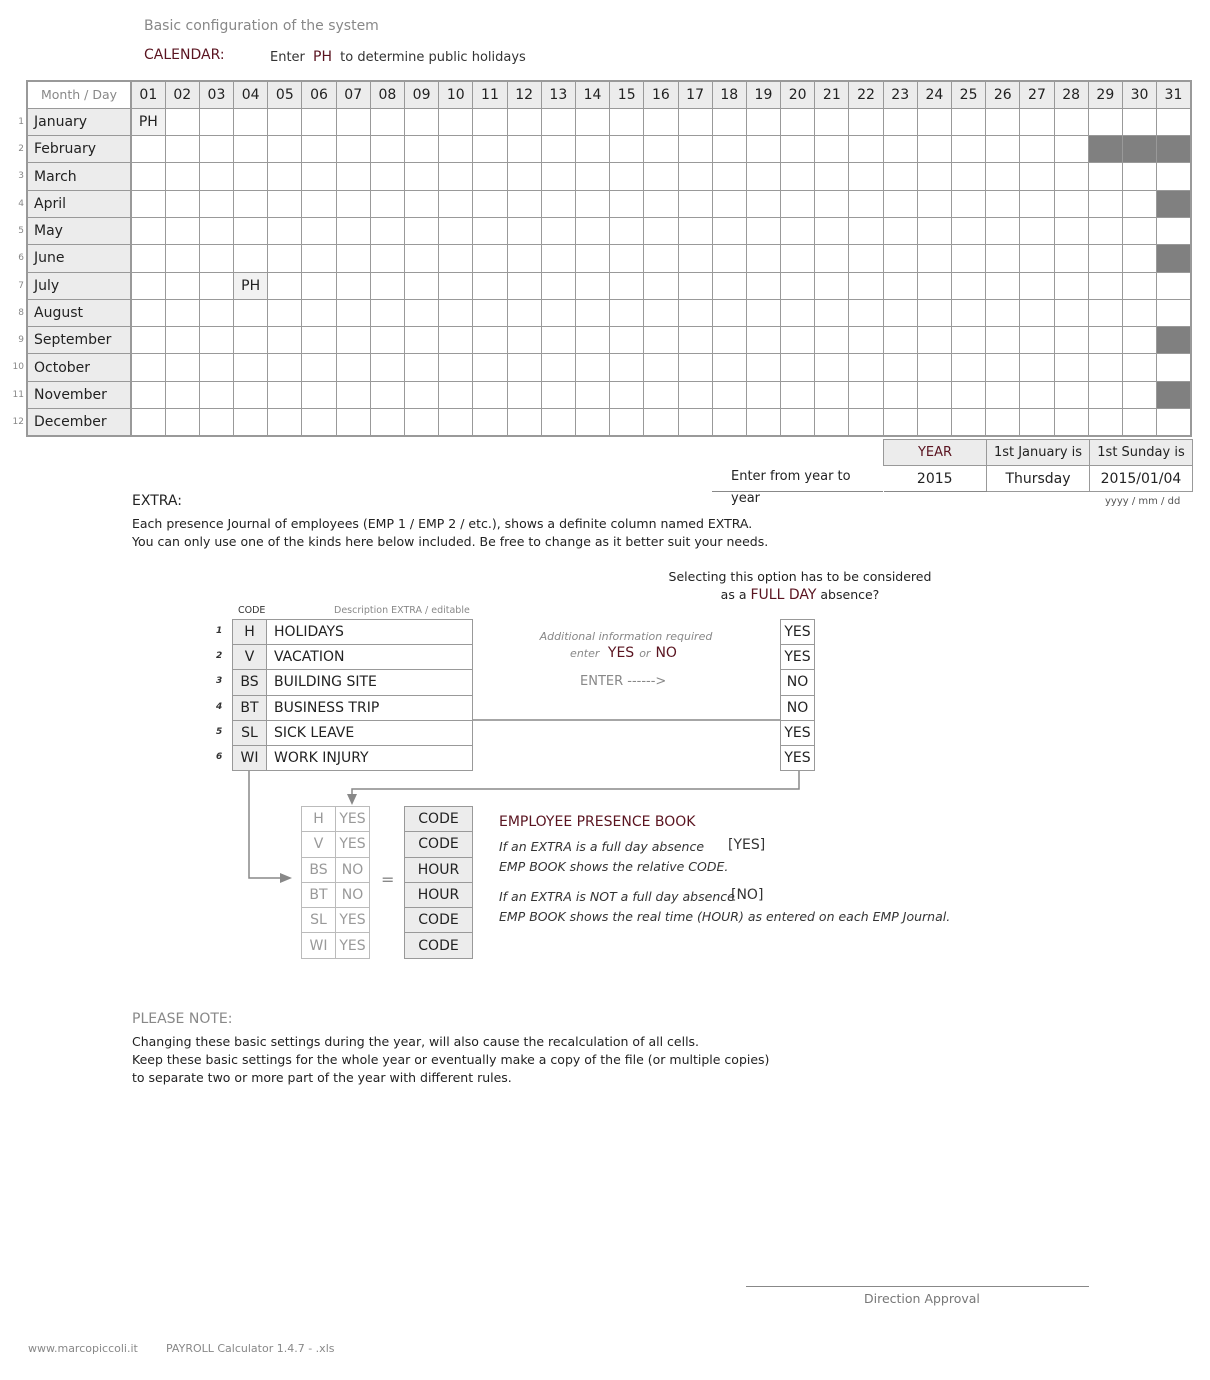  What do you see at coordinates (219, 631) in the screenshot?
I see `extra-row-number: 1` at bounding box center [219, 631].